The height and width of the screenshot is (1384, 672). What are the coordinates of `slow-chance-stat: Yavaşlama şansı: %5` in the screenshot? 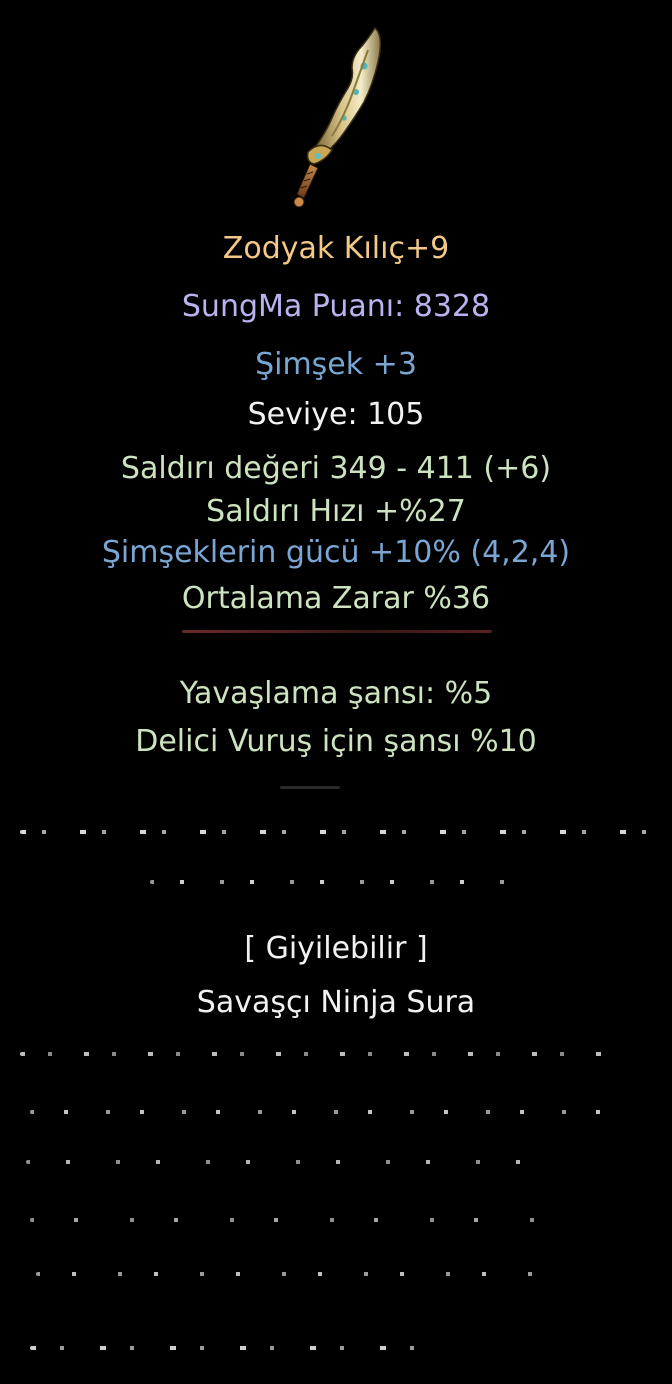 It's located at (336, 693).